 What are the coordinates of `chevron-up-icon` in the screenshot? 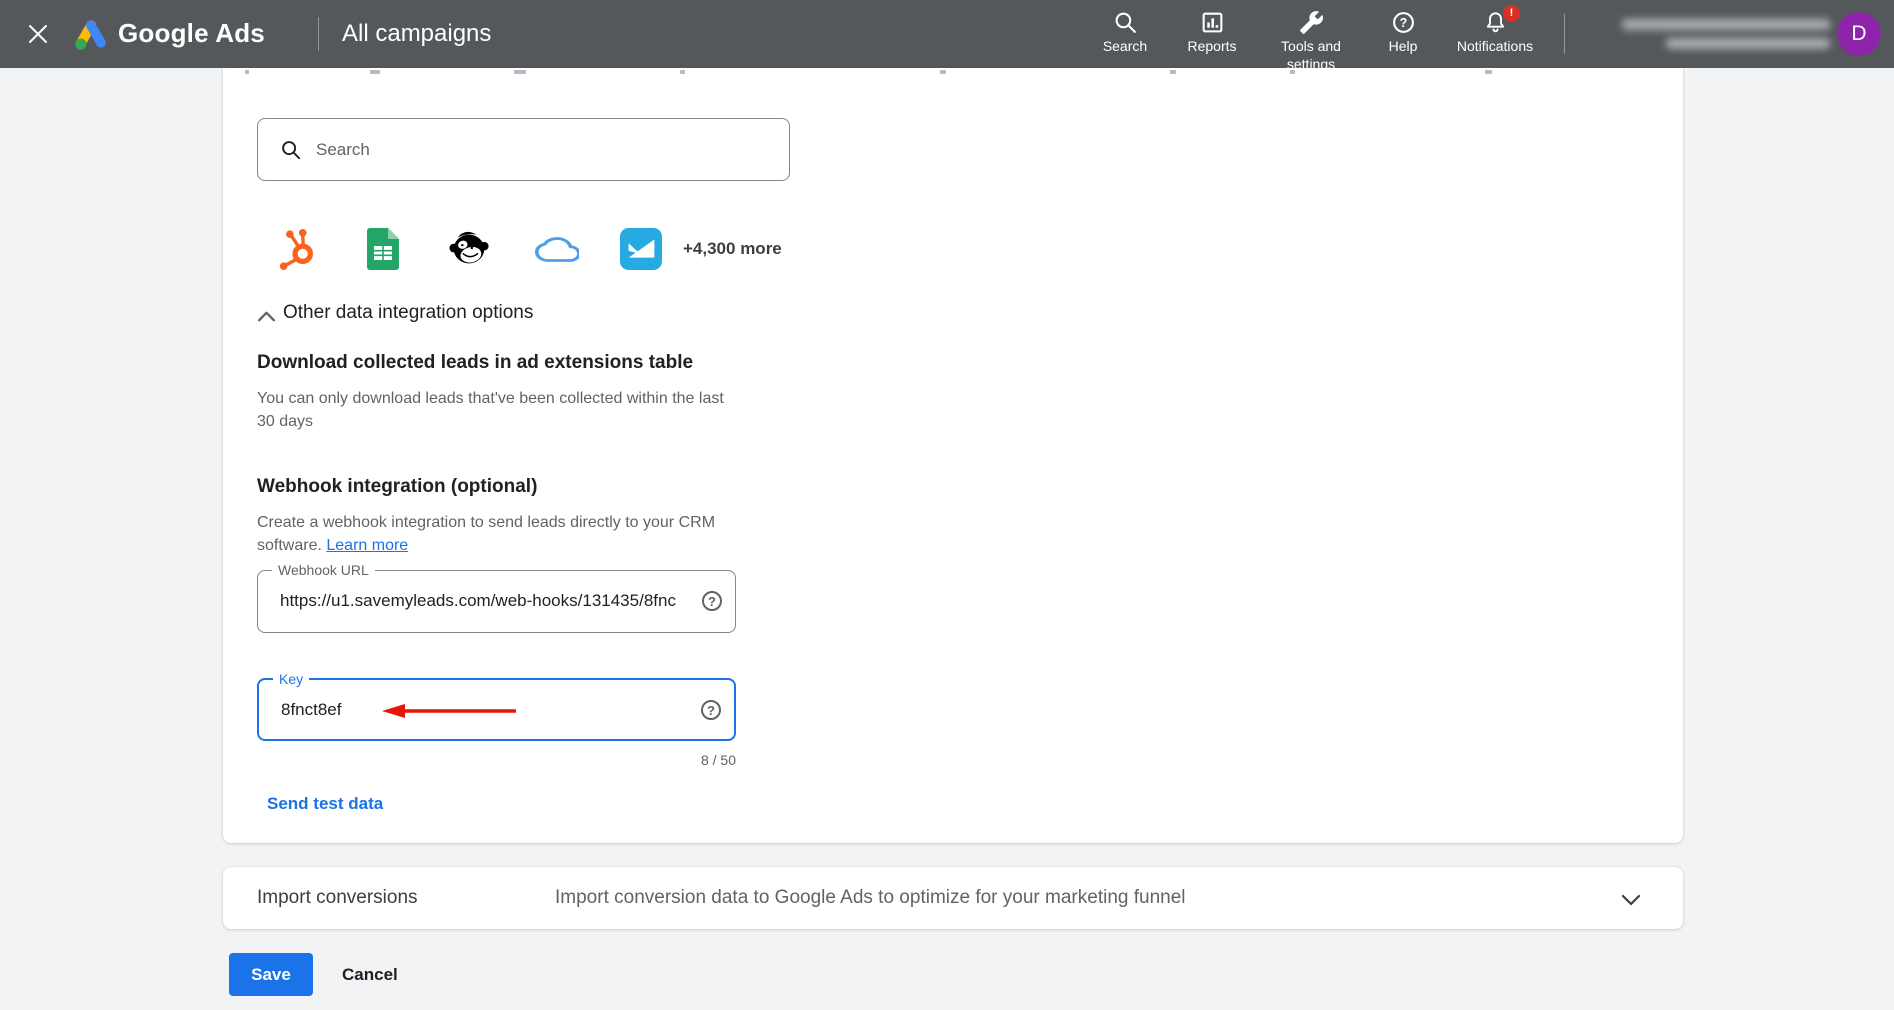 It's located at (266, 315).